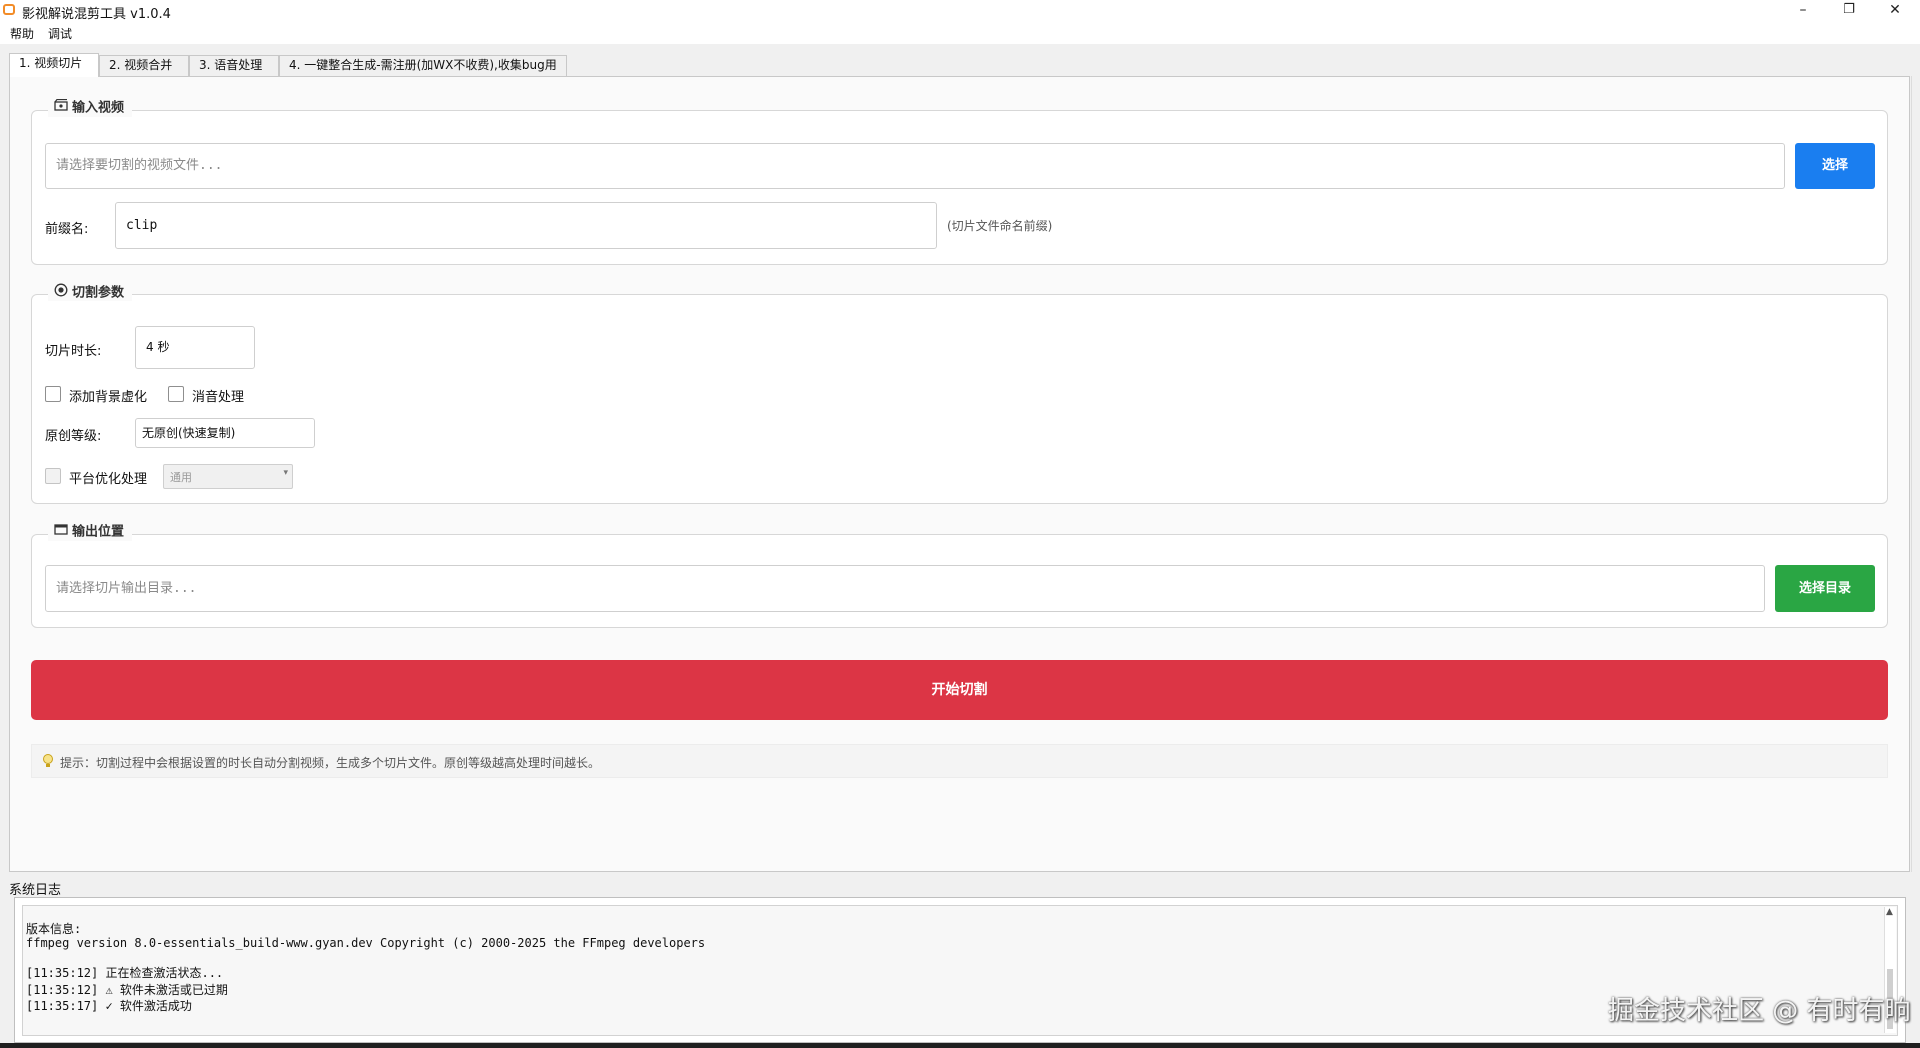 This screenshot has height=1048, width=1920. What do you see at coordinates (53, 476) in the screenshot?
I see `platform-optimize-checkbox` at bounding box center [53, 476].